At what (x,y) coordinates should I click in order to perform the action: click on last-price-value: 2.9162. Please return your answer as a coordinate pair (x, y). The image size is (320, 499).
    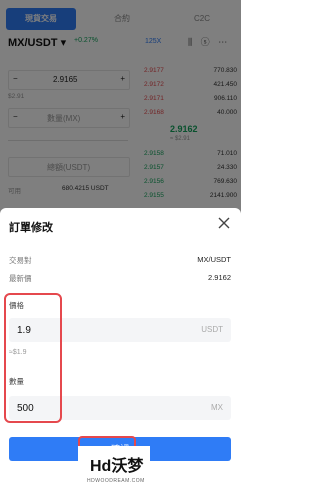
    Looking at the image, I should click on (219, 277).